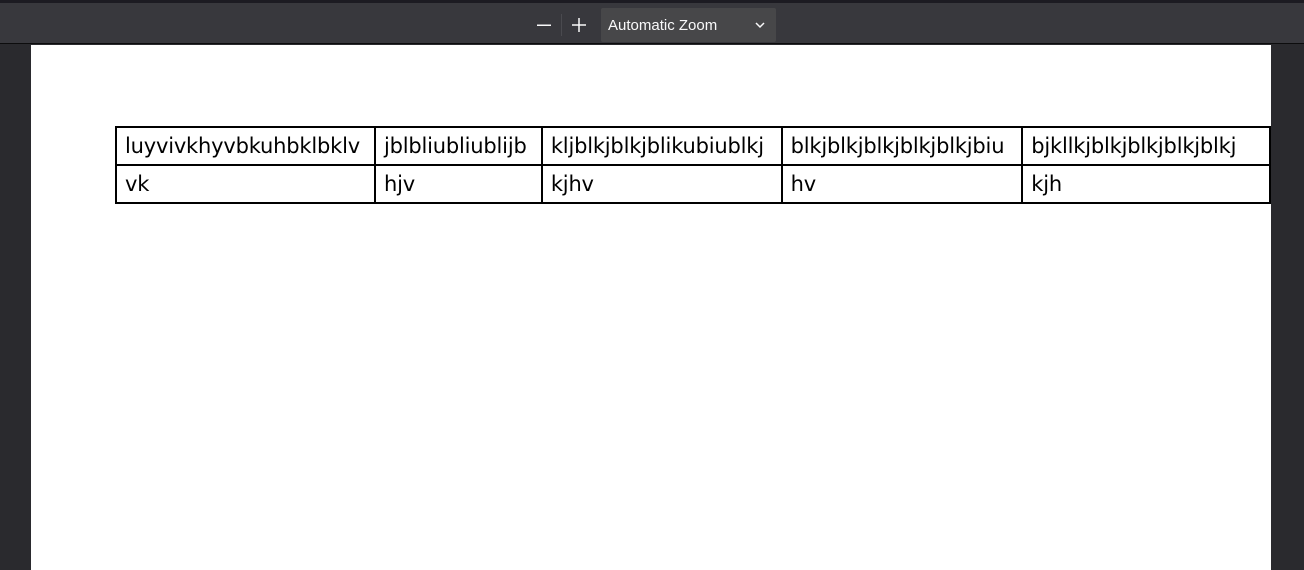  What do you see at coordinates (245, 146) in the screenshot?
I see `table-cell: luyvivkhyvbkuhbklbklv` at bounding box center [245, 146].